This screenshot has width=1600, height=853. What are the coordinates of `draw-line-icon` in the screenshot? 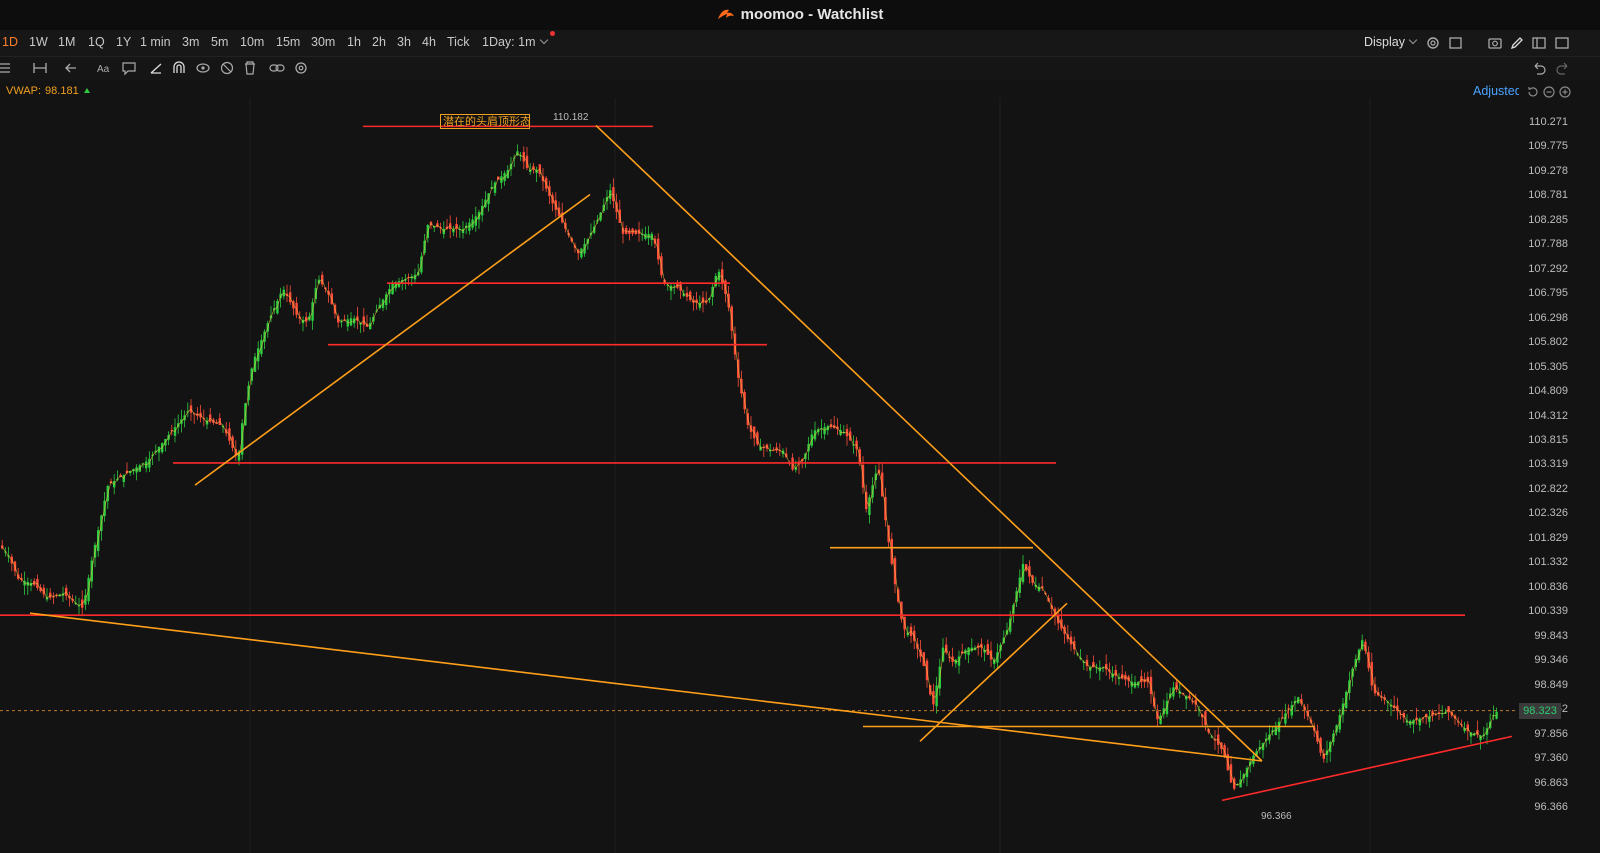 It's located at (156, 68).